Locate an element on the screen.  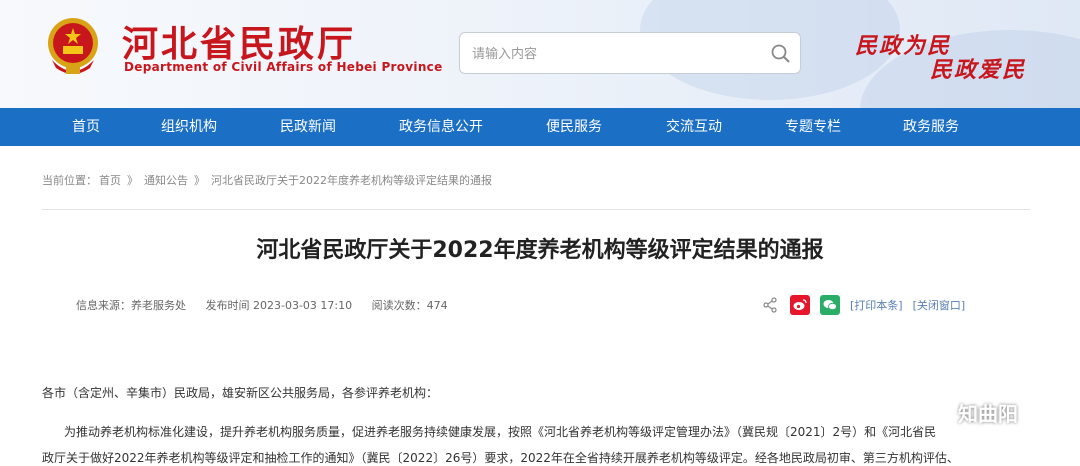
nav-item-news: 民政新闻 is located at coordinates (308, 127).